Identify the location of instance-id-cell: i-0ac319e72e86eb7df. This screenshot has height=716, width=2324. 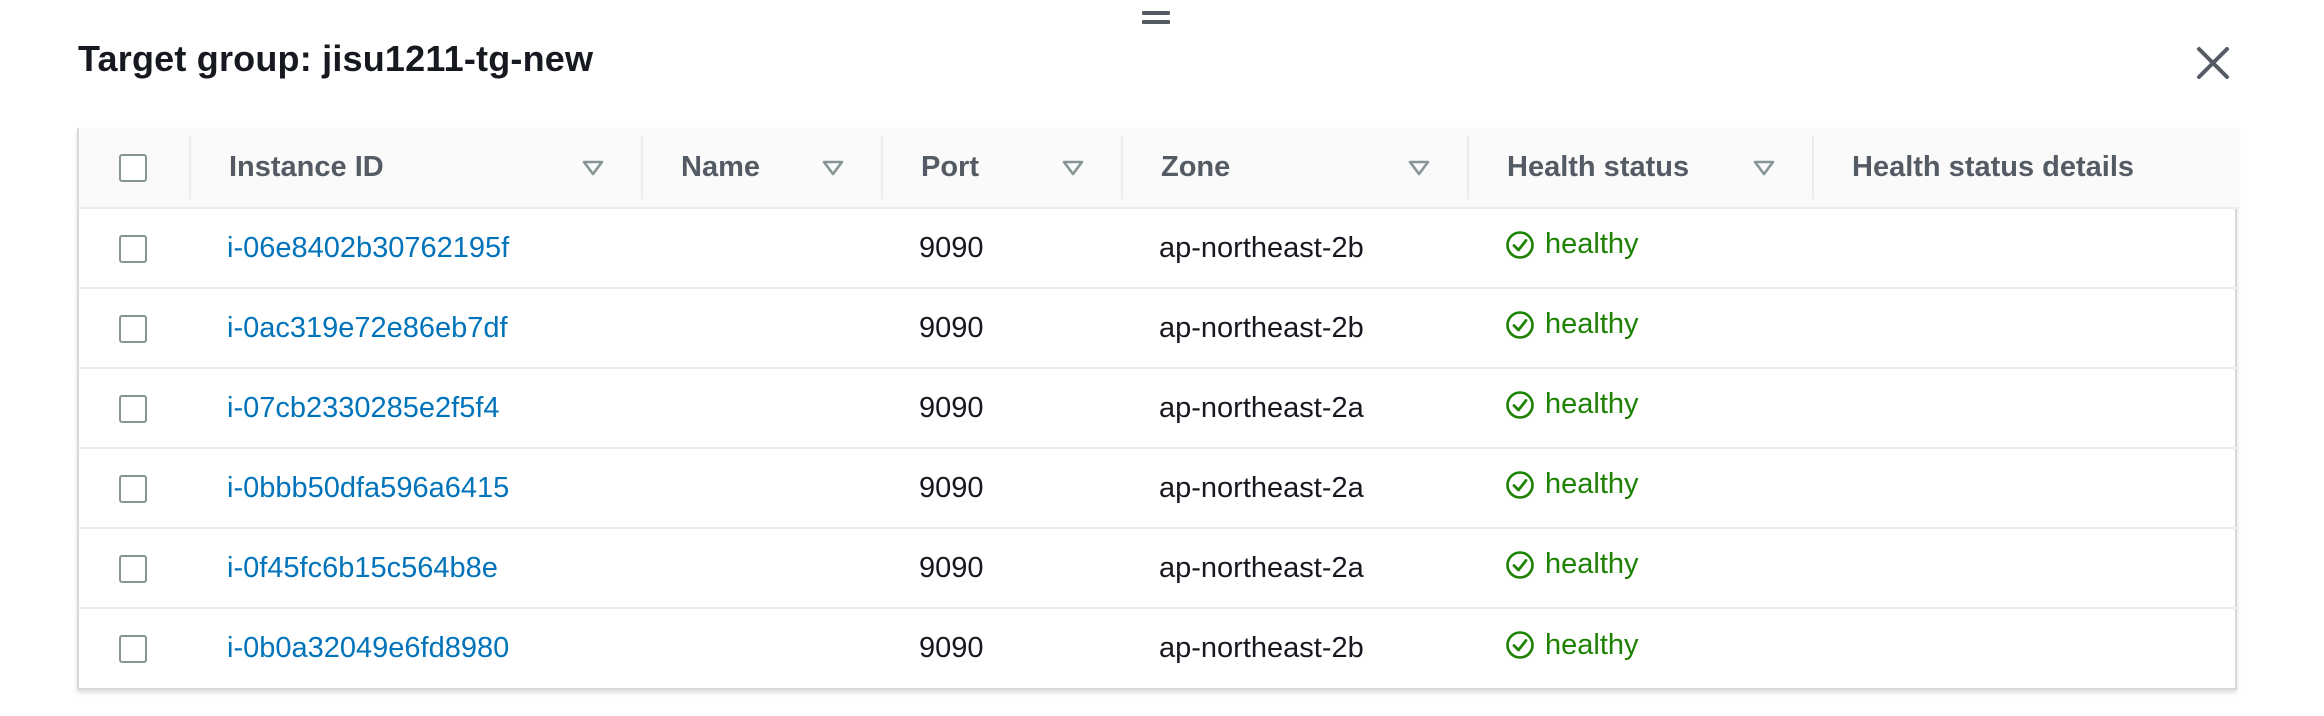
(415, 328).